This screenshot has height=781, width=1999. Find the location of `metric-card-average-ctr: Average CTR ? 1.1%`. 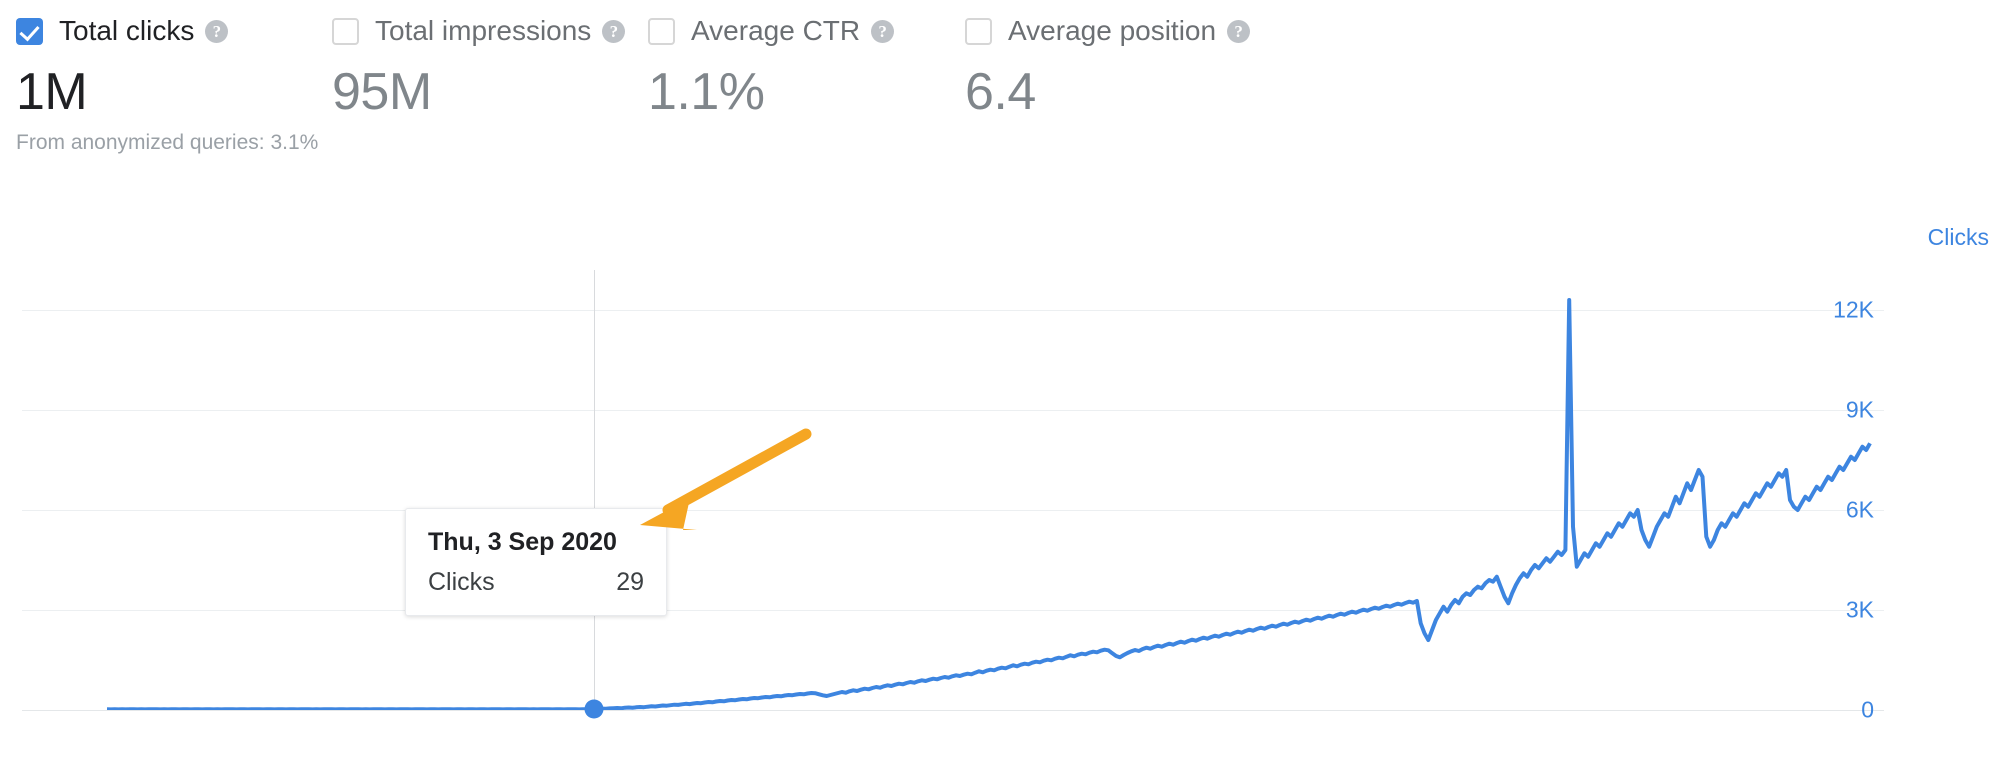

metric-card-average-ctr: Average CTR ? 1.1% is located at coordinates (771, 99).